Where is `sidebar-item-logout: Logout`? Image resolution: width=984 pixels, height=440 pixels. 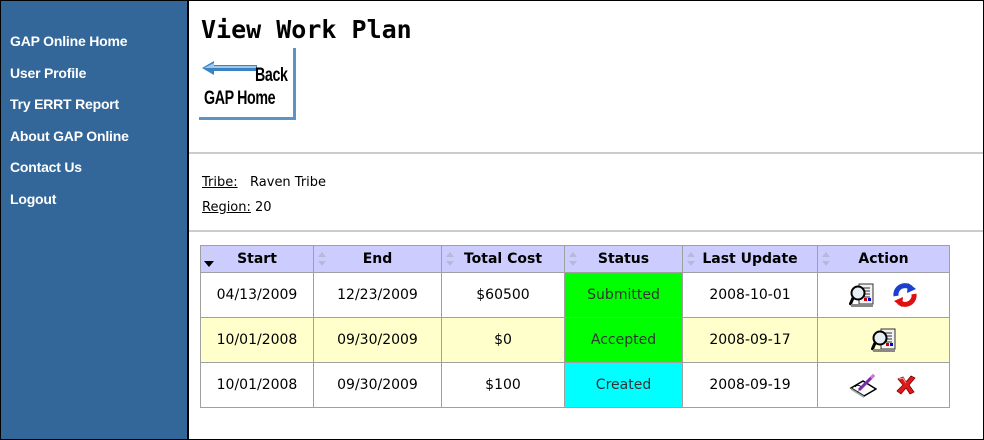 sidebar-item-logout: Logout is located at coordinates (98, 205).